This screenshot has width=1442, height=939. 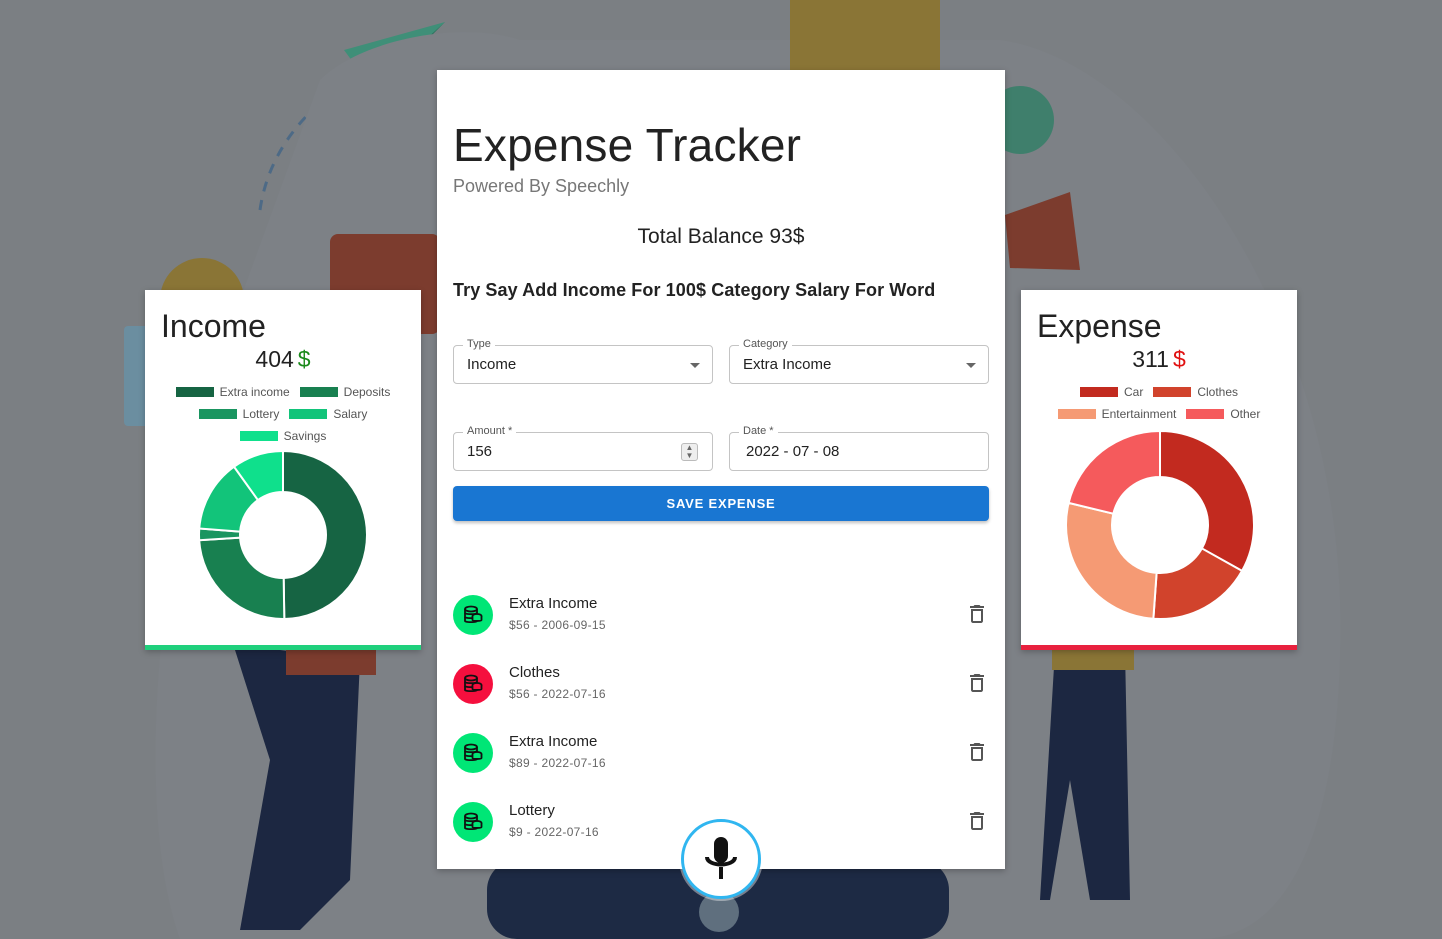 I want to click on legend-item: Lottery, so click(x=239, y=414).